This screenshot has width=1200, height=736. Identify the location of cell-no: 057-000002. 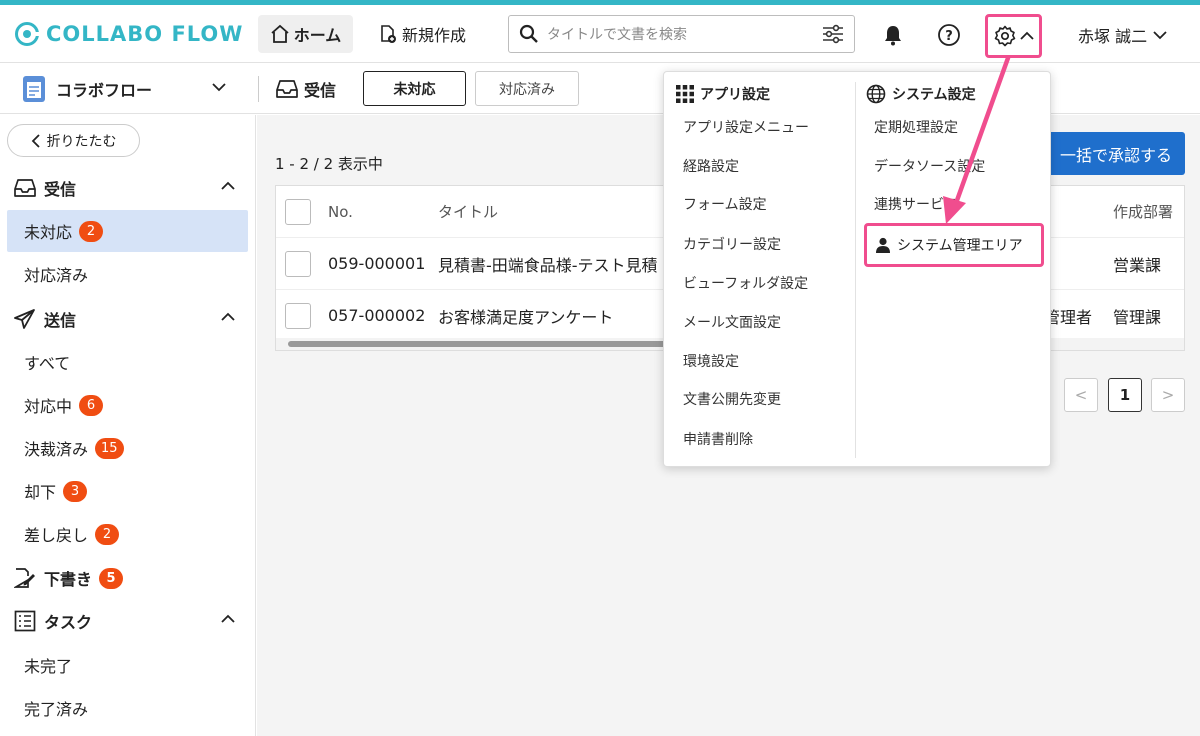
(377, 315).